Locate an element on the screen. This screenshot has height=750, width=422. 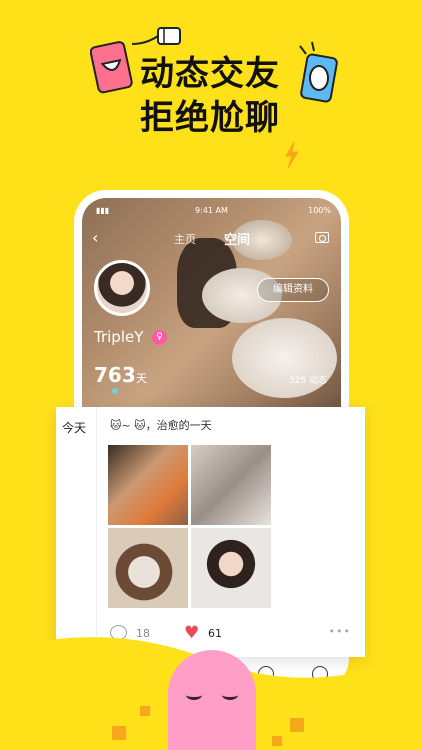
battery-indicator: 100% is located at coordinates (319, 210).